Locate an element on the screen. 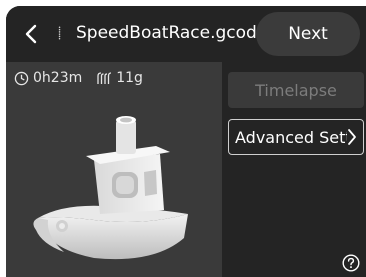 The width and height of the screenshot is (366, 277). filament-weight-value: 11g is located at coordinates (129, 78).